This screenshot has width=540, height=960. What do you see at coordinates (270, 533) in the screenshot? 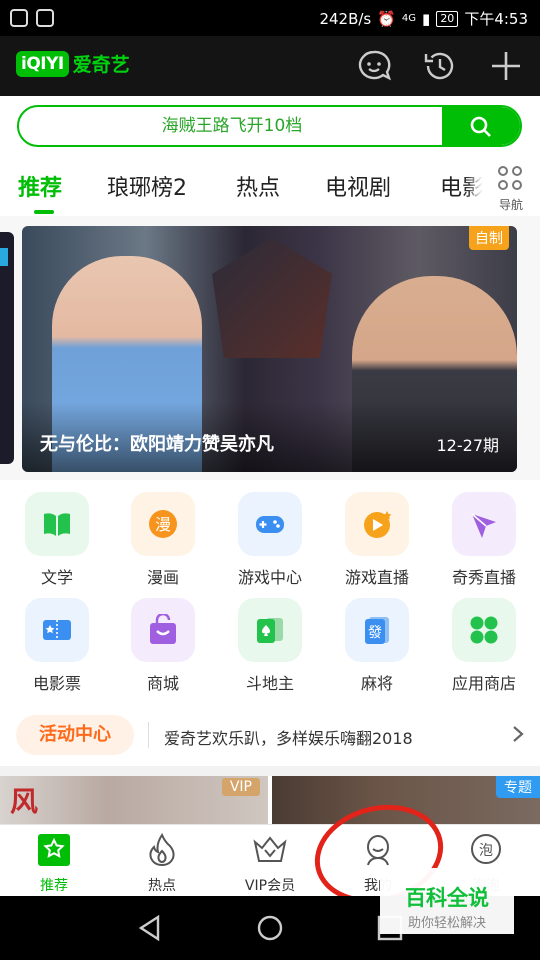
I see `grid-item-game-center: 游戏中心` at bounding box center [270, 533].